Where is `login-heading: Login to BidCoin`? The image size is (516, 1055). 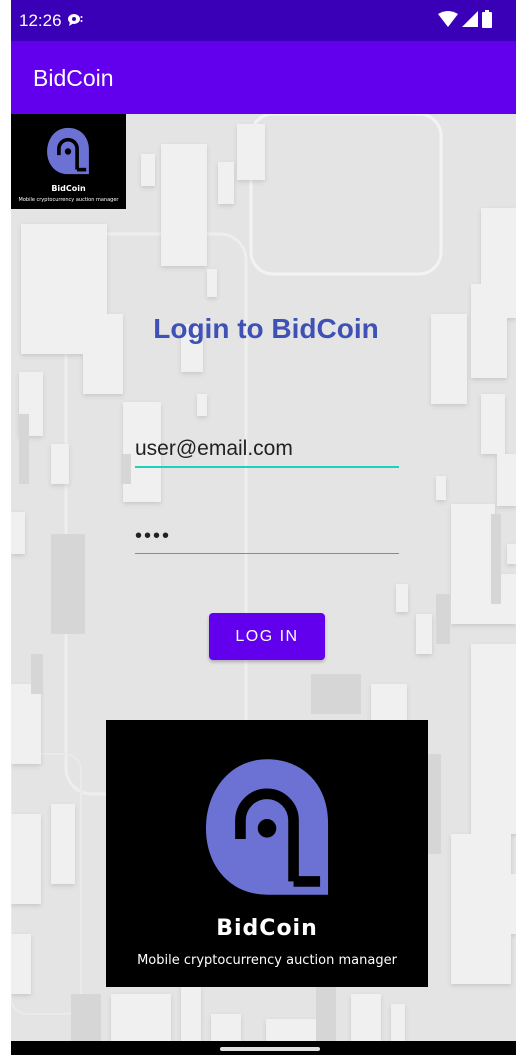 login-heading: Login to BidCoin is located at coordinates (266, 328).